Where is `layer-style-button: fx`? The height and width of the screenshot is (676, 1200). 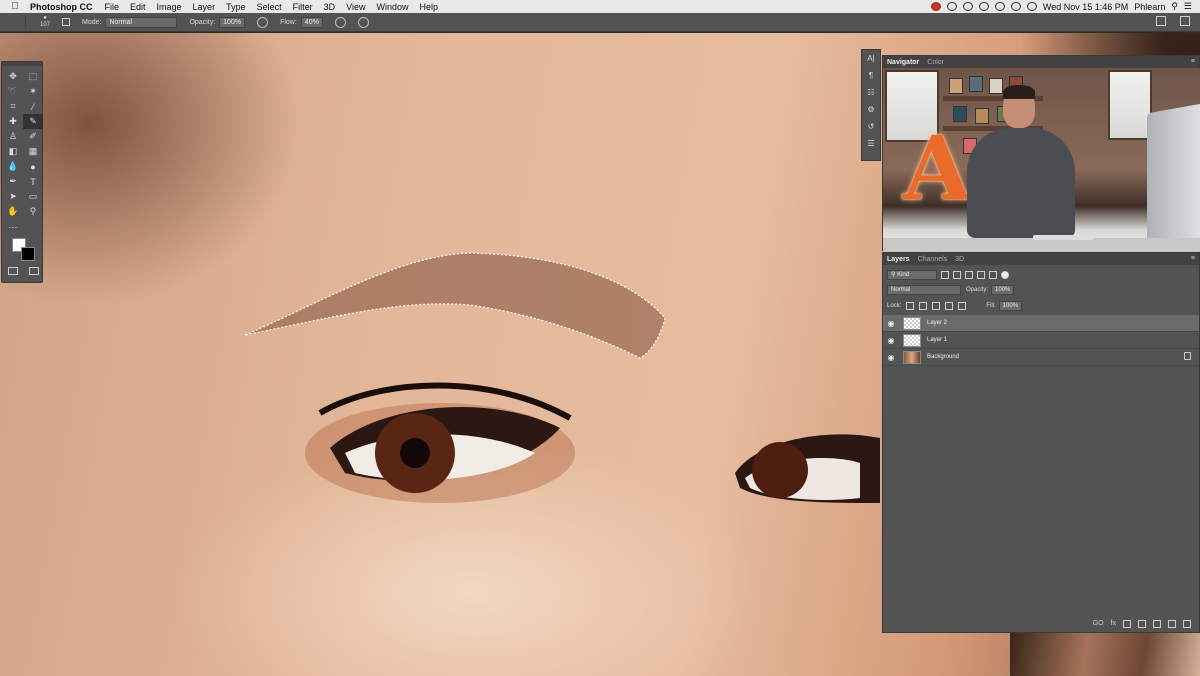 layer-style-button: fx is located at coordinates (1113, 624).